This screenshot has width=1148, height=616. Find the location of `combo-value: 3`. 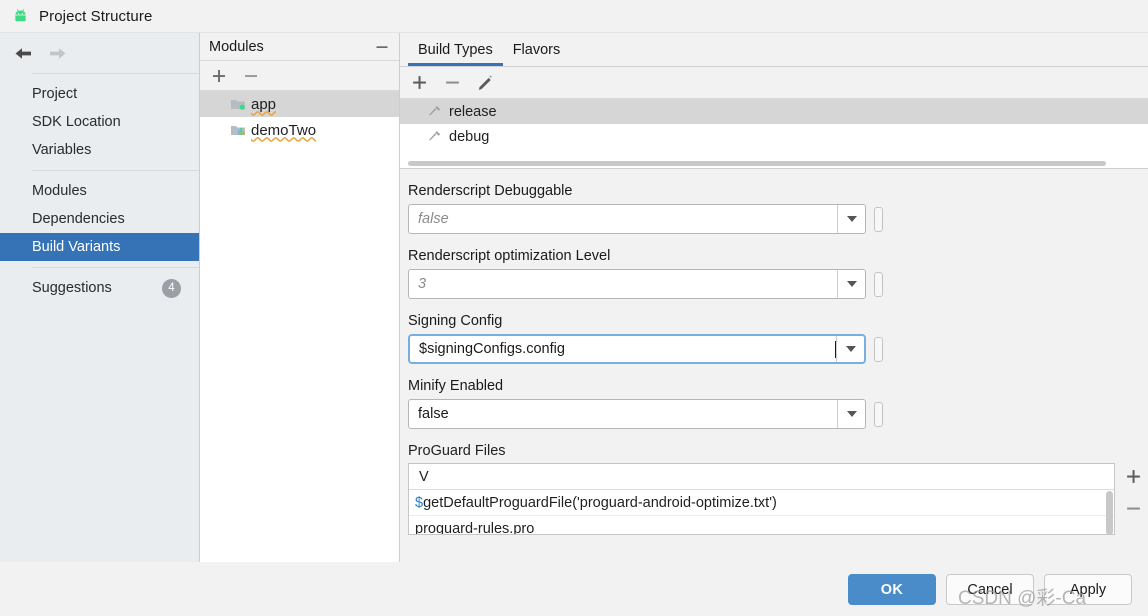

combo-value: 3 is located at coordinates (422, 284).